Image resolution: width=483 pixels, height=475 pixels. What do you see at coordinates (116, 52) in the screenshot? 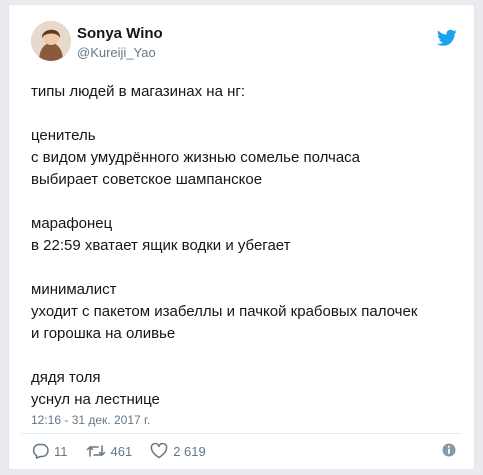
I see `user-handle: @Kureiji_Yao` at bounding box center [116, 52].